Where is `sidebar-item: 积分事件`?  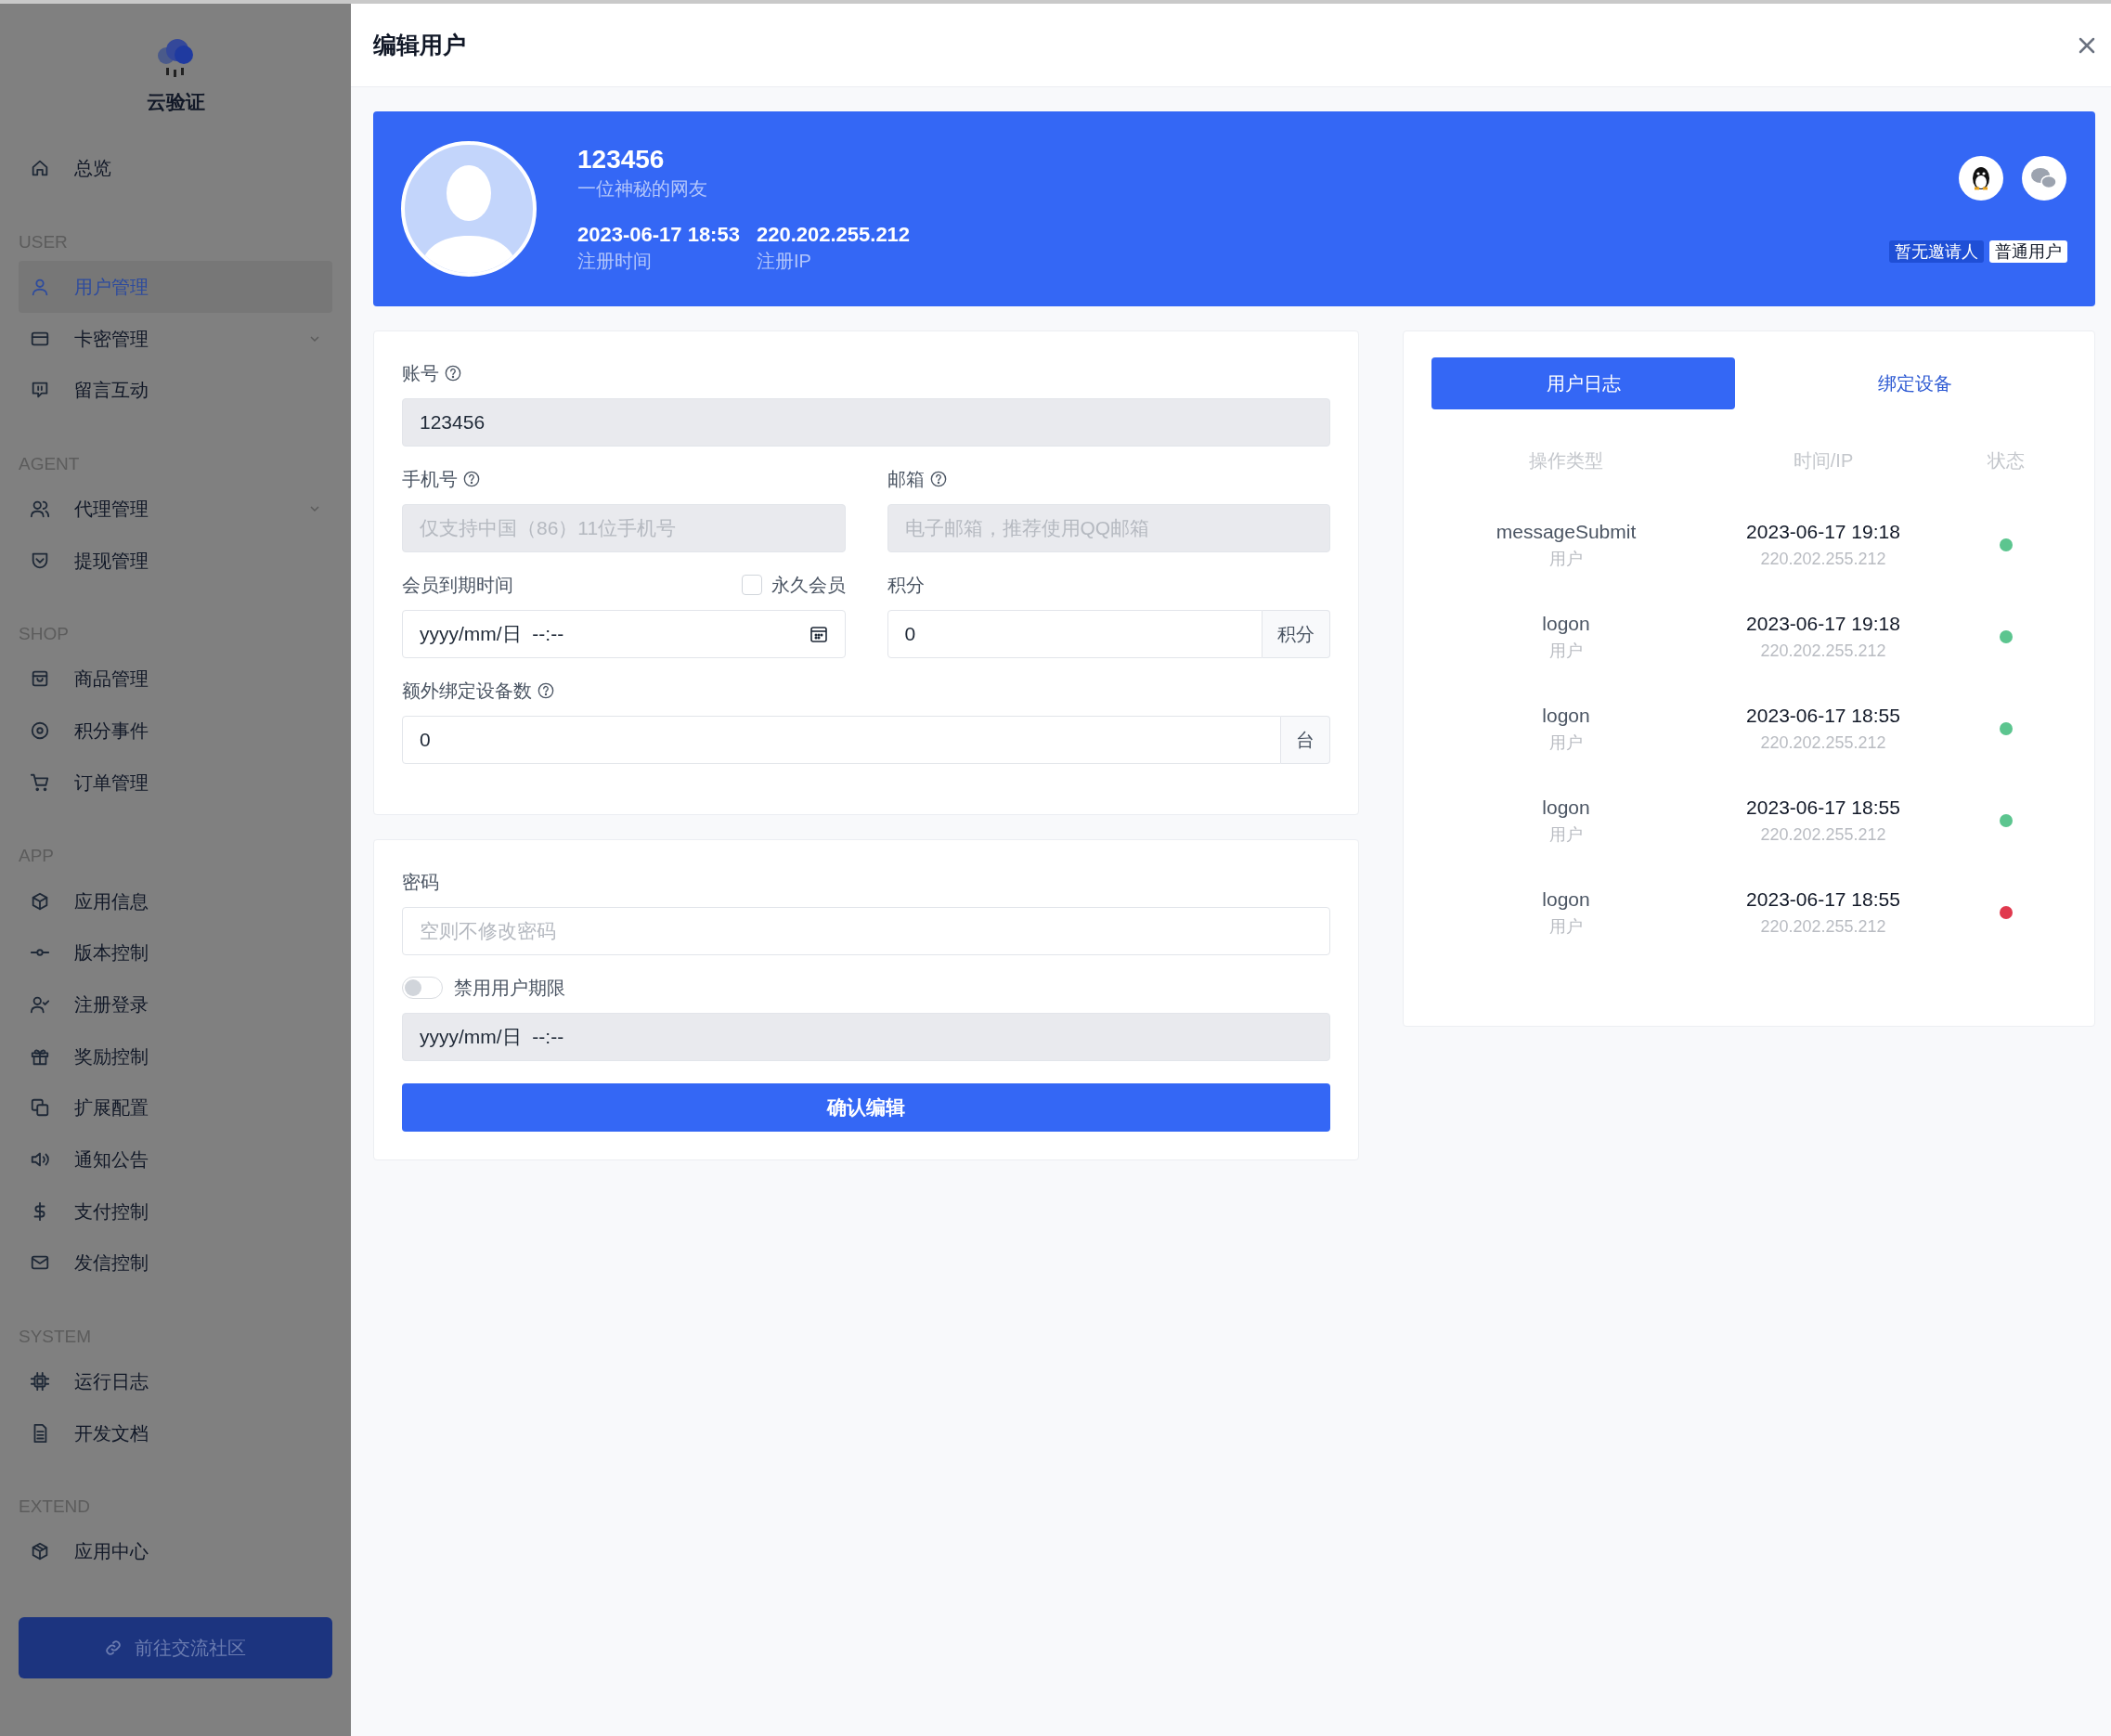 sidebar-item: 积分事件 is located at coordinates (176, 731).